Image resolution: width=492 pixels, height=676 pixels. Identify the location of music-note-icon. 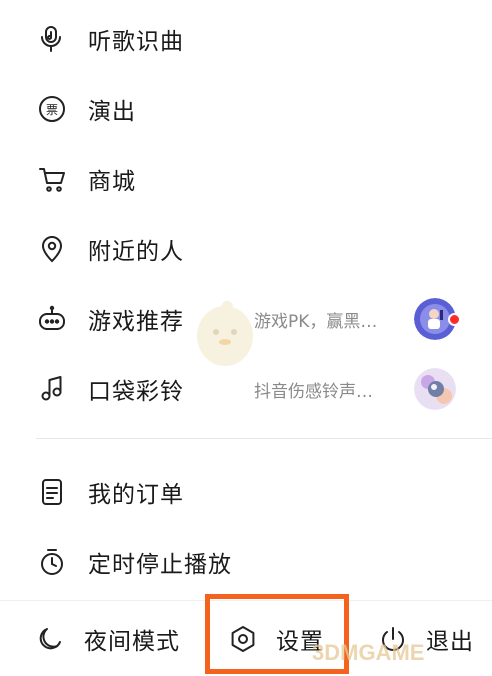
(52, 389).